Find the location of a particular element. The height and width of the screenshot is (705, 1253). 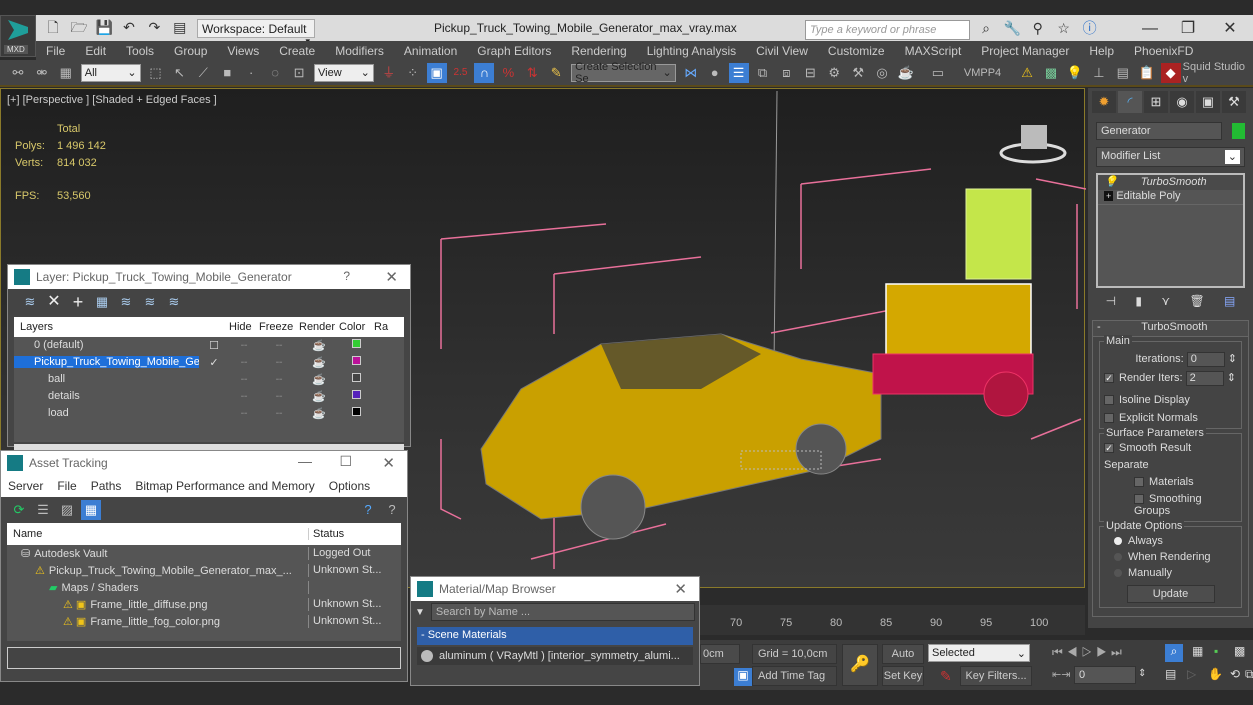

map-icon: ▩ is located at coordinates (1051, 73).